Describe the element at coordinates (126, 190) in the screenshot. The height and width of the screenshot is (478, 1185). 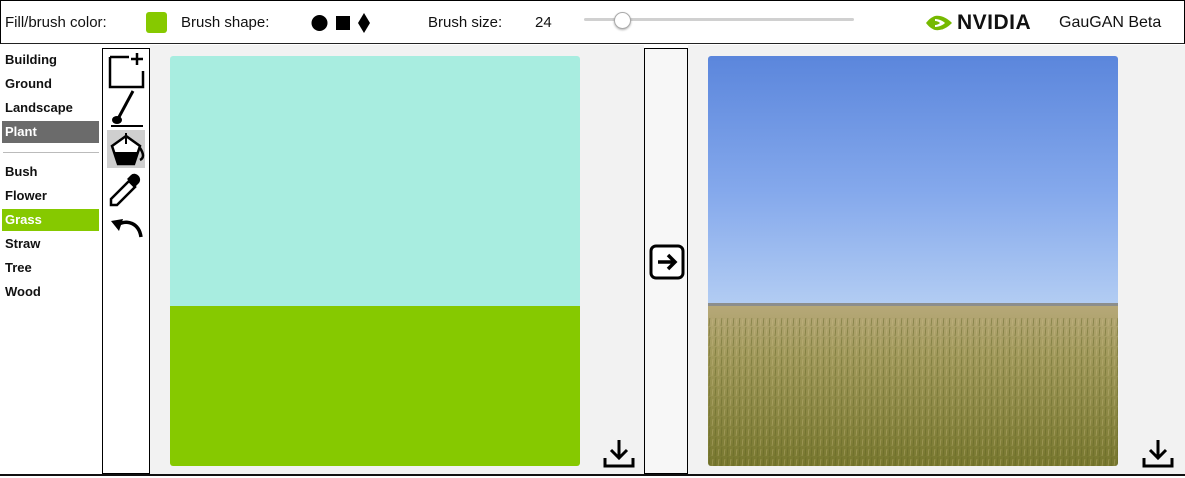
I see `eyedropper-icon` at that location.